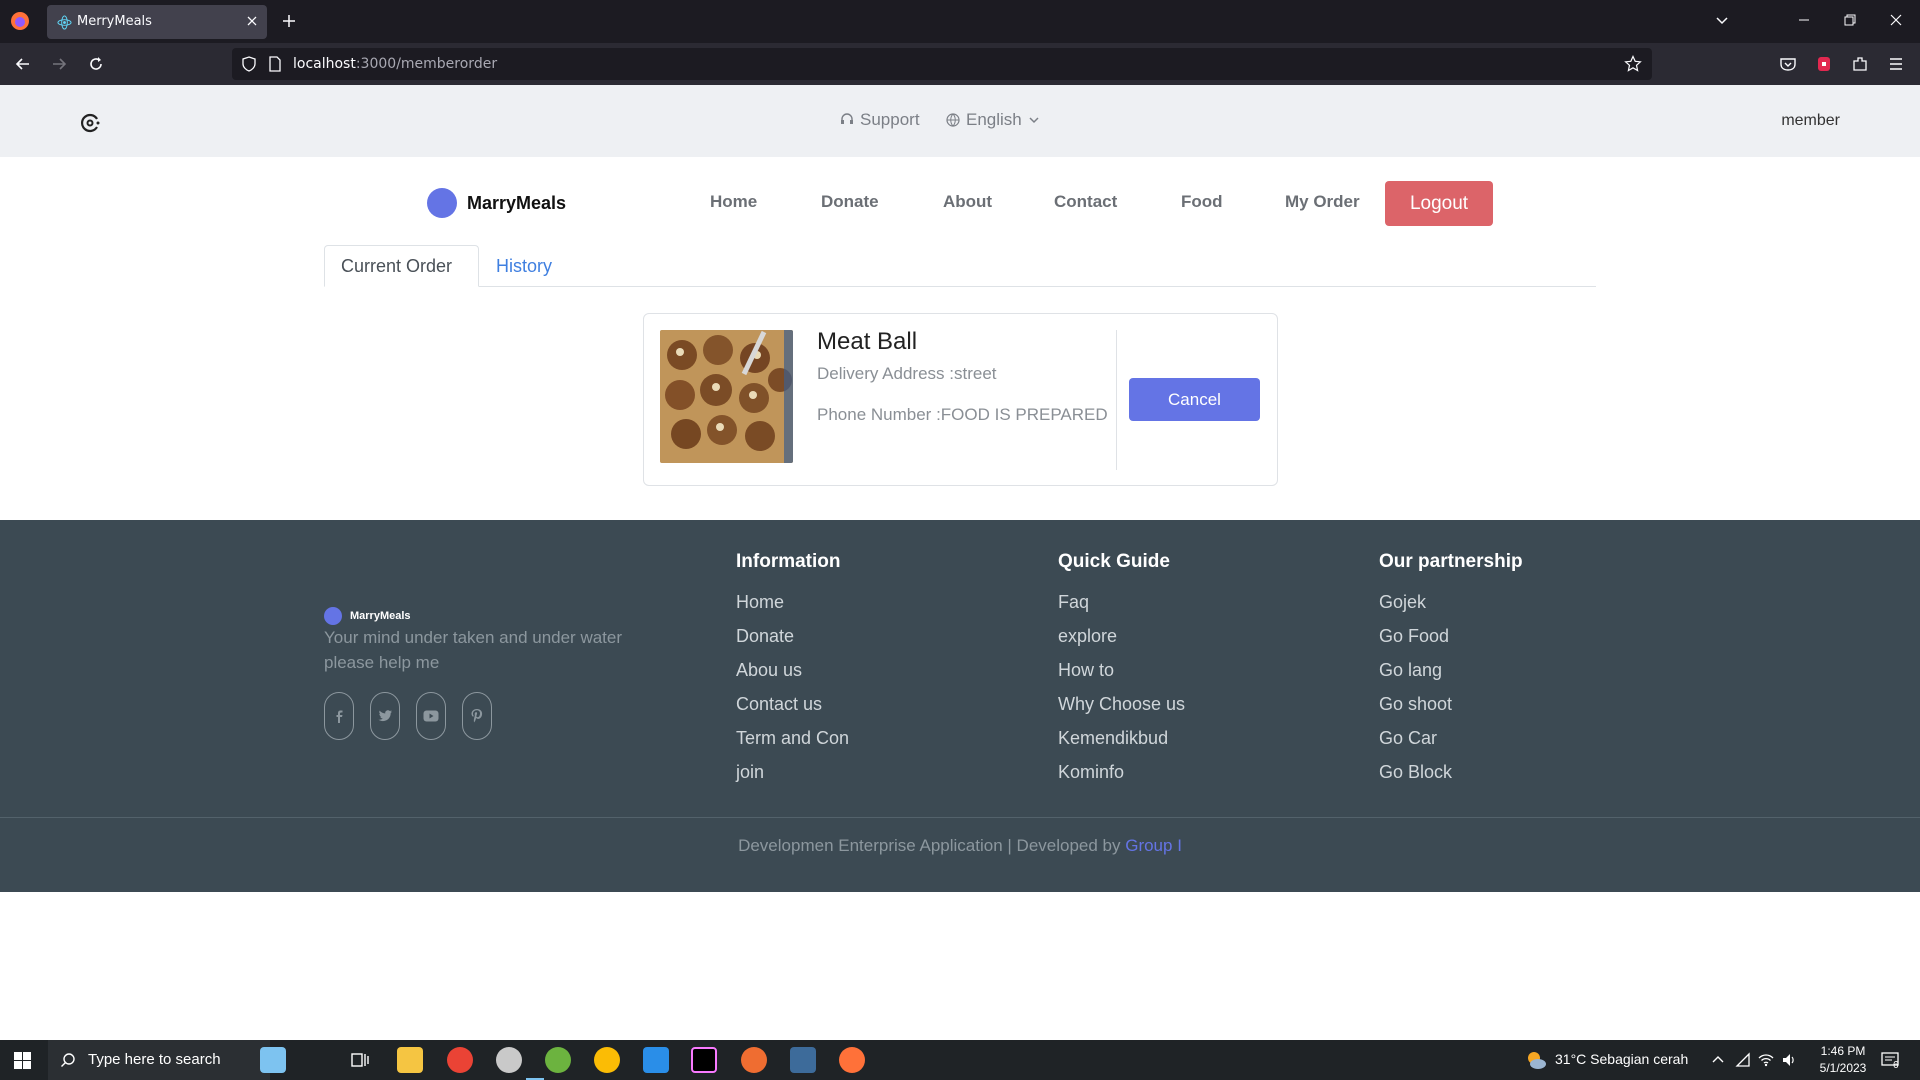 This screenshot has width=1920, height=1080. I want to click on minimize-icon, so click(1804, 20).